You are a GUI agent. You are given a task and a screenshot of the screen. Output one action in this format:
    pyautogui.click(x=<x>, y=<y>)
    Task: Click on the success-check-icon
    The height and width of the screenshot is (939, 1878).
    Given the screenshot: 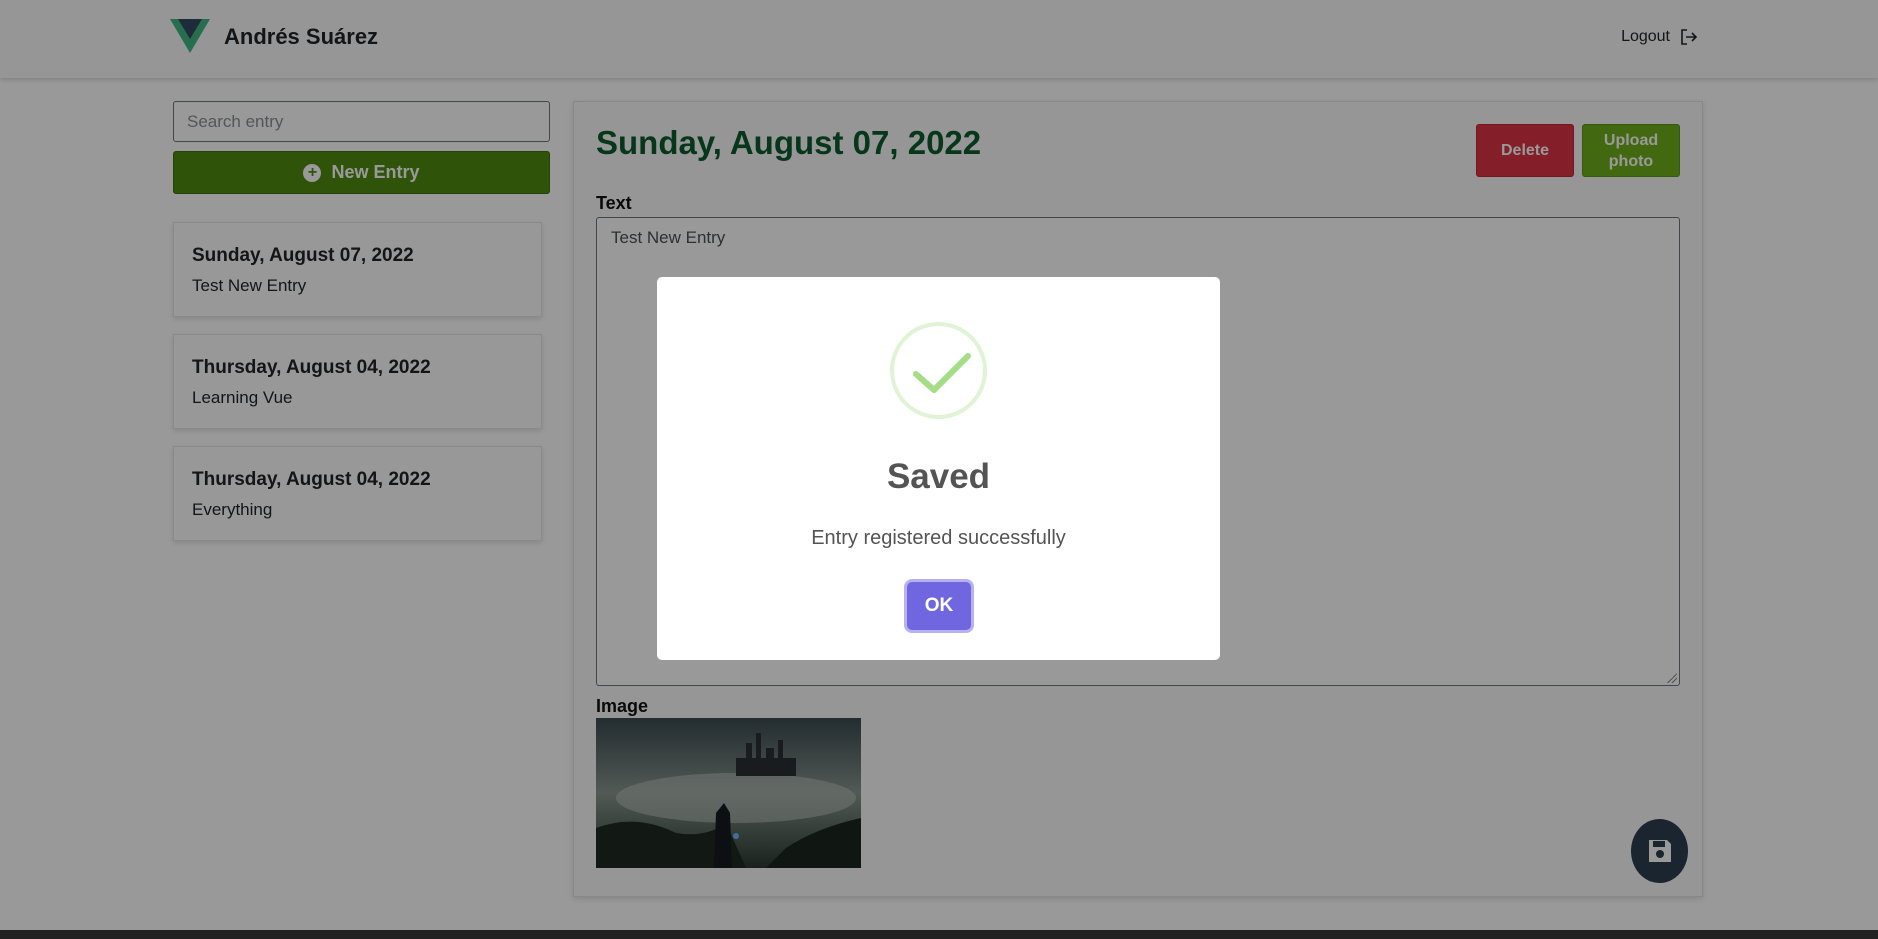 What is the action you would take?
    pyautogui.click(x=938, y=370)
    